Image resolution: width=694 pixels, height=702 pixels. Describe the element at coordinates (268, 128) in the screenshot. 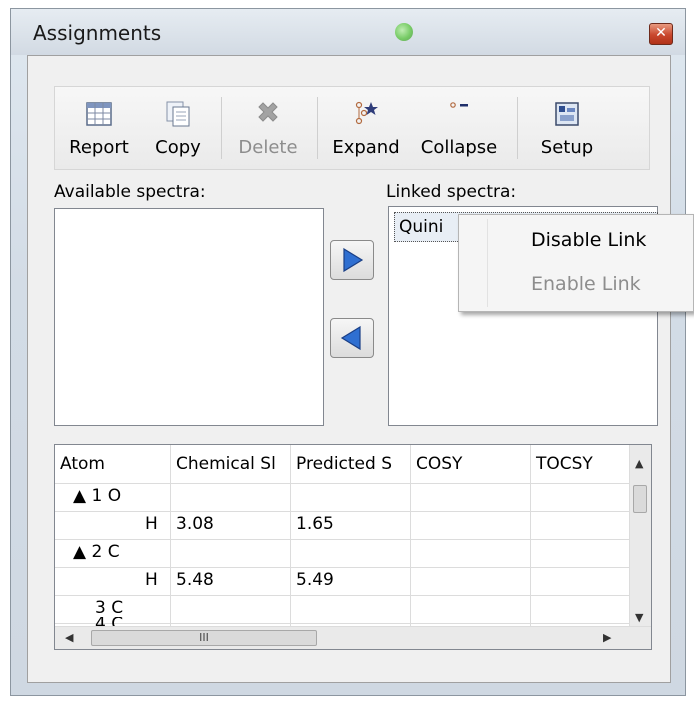

I see `delete-button: Delete` at that location.